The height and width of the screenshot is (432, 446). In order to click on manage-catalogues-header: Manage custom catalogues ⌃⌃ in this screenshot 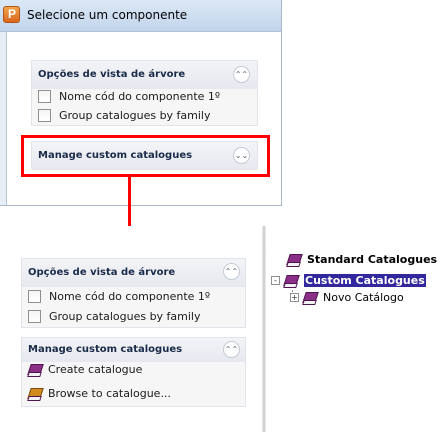, I will do `click(133, 350)`.